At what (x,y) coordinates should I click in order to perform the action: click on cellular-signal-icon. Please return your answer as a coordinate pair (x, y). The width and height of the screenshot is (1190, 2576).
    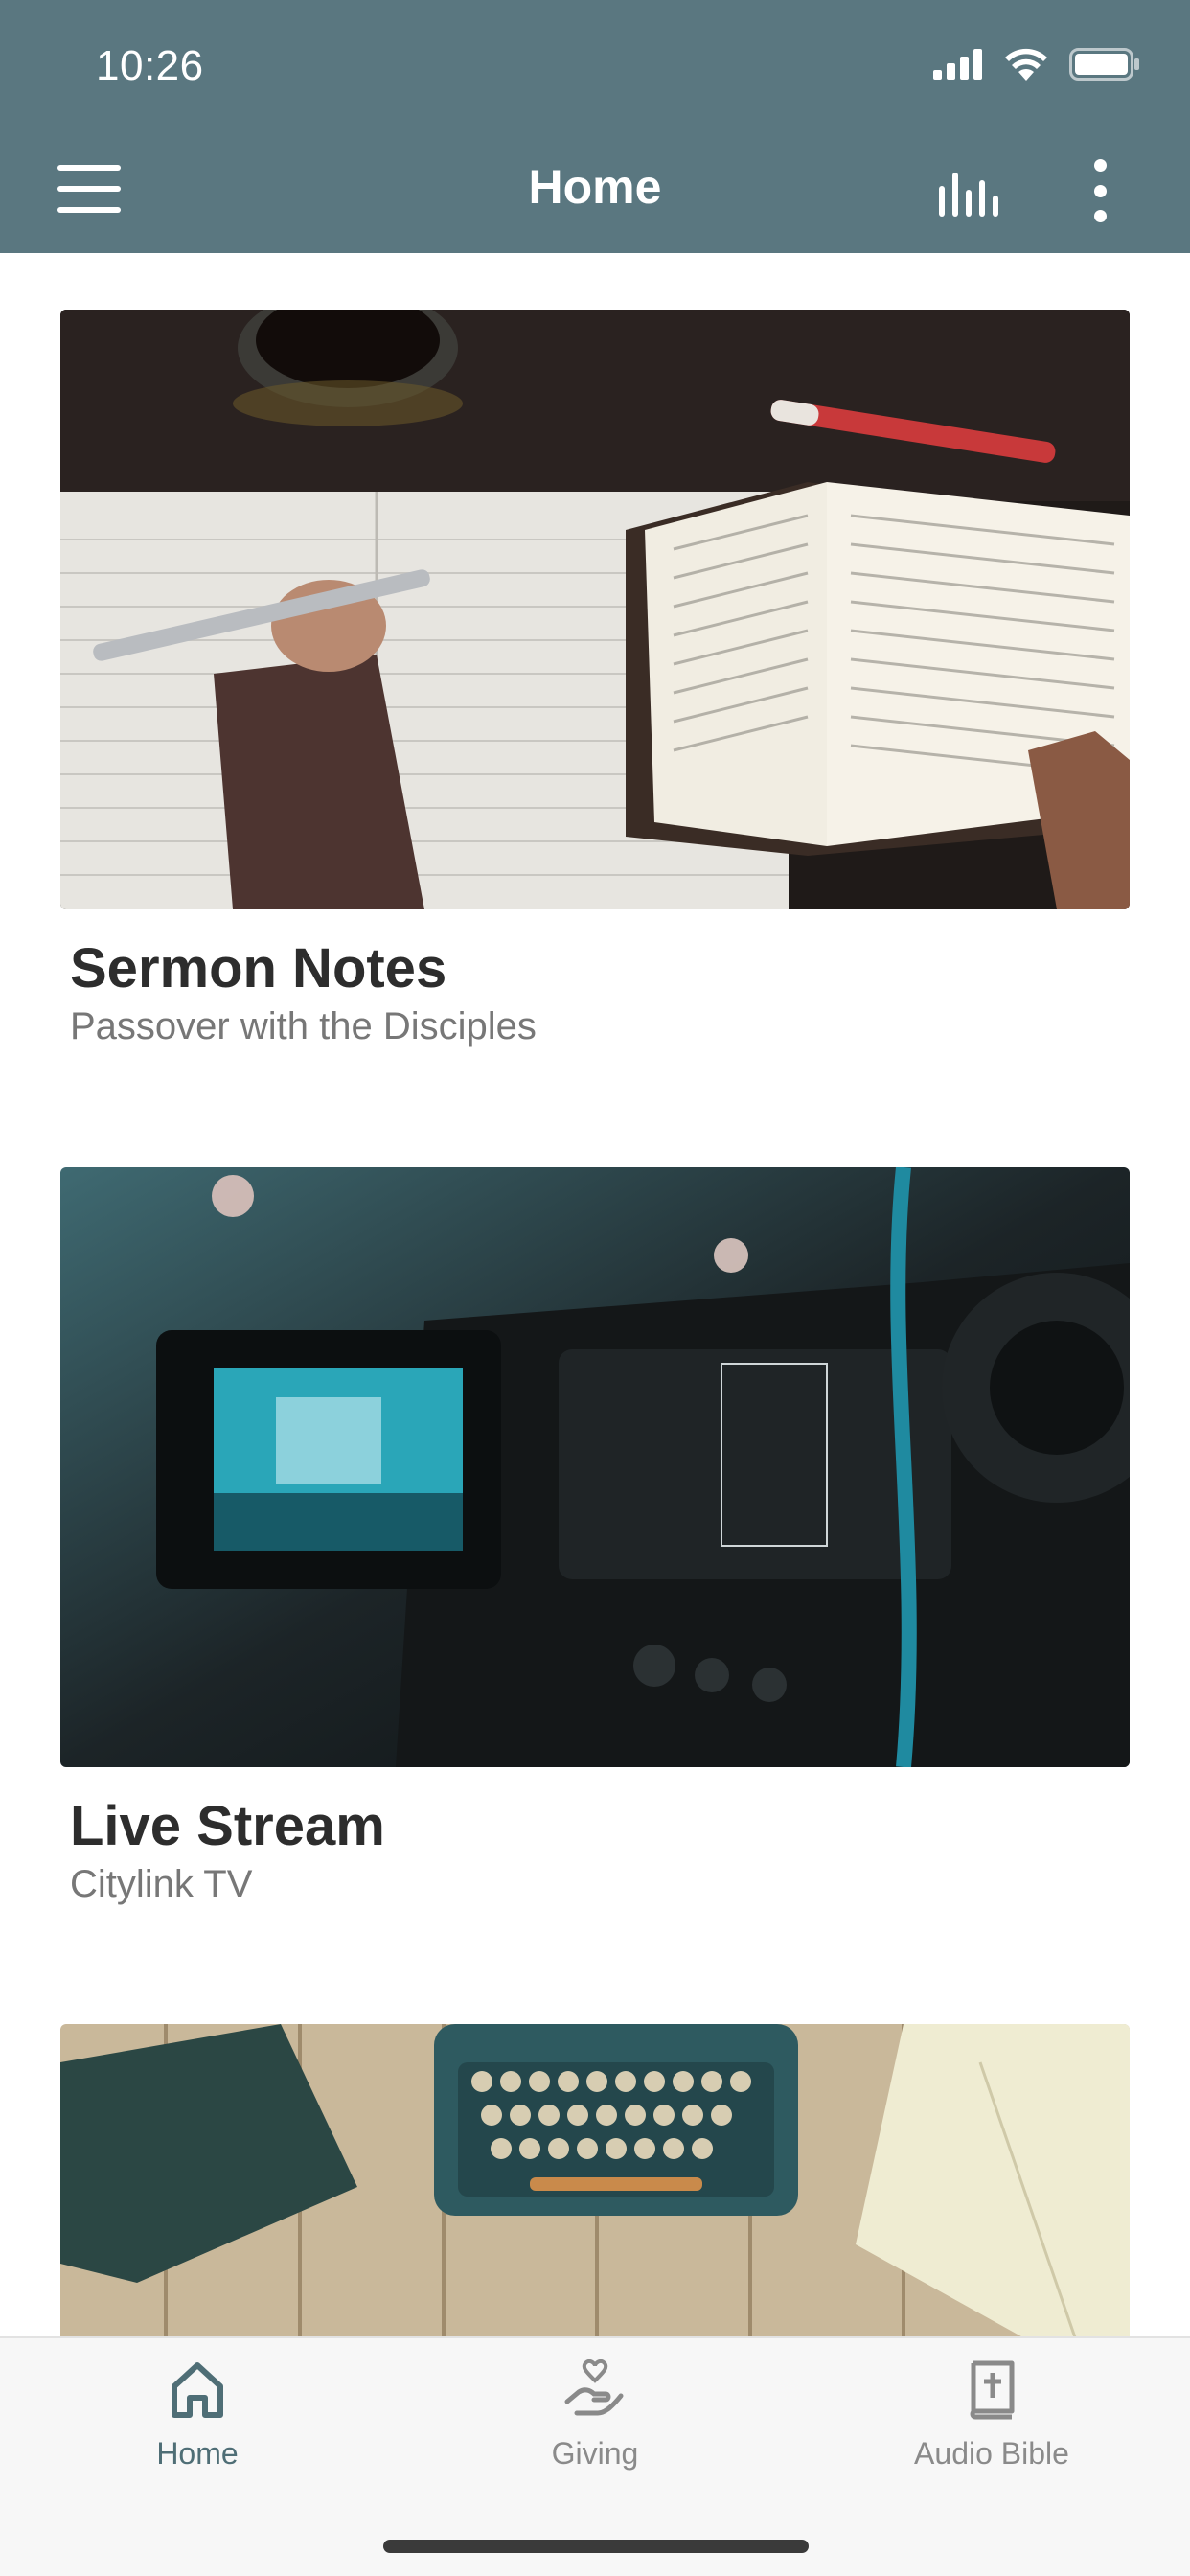
    Looking at the image, I should click on (958, 64).